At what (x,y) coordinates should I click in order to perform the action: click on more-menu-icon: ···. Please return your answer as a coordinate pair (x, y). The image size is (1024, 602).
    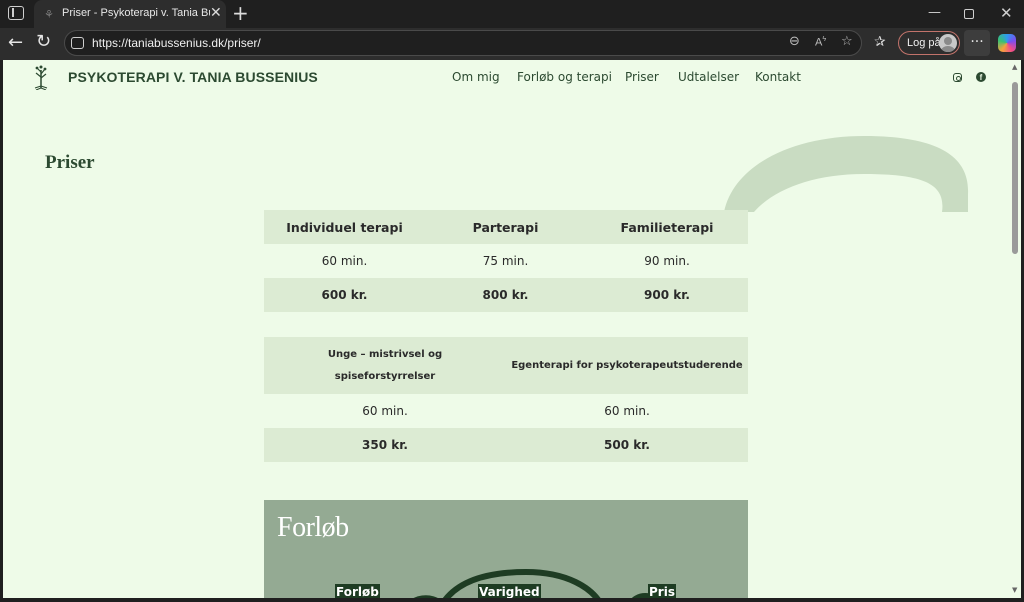
    Looking at the image, I should click on (977, 43).